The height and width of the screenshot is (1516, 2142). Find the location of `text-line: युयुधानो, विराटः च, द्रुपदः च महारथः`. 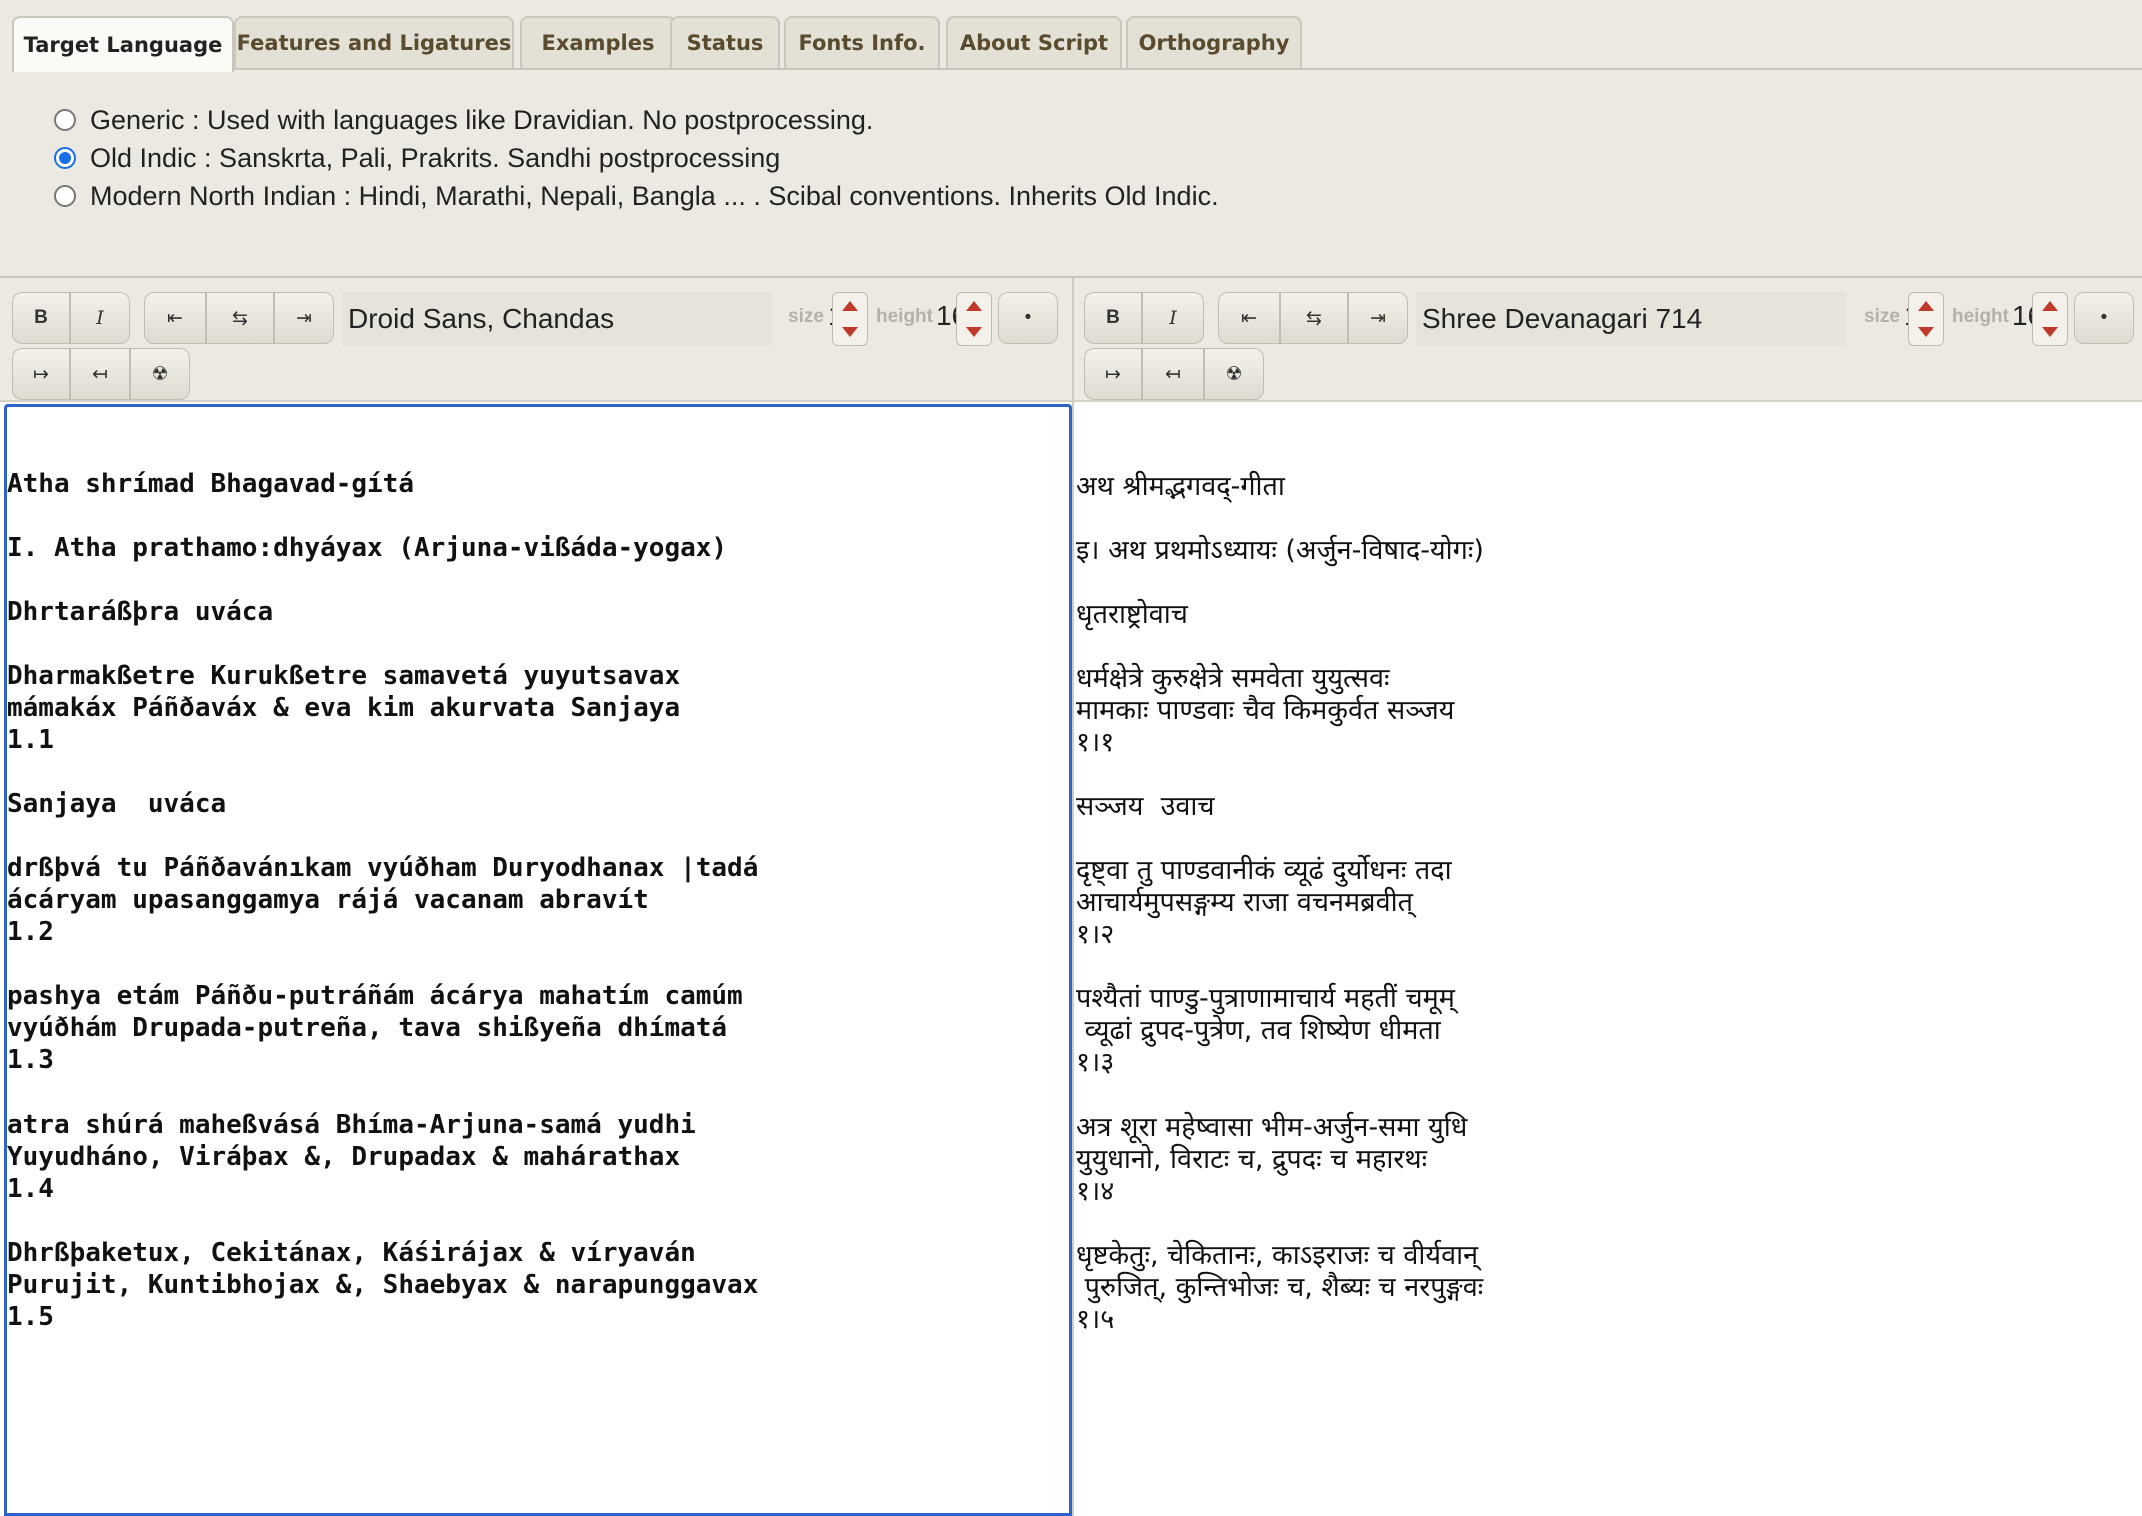

text-line: युयुधानो, विराटः च, द्रुपदः च महारथः is located at coordinates (1252, 1159).